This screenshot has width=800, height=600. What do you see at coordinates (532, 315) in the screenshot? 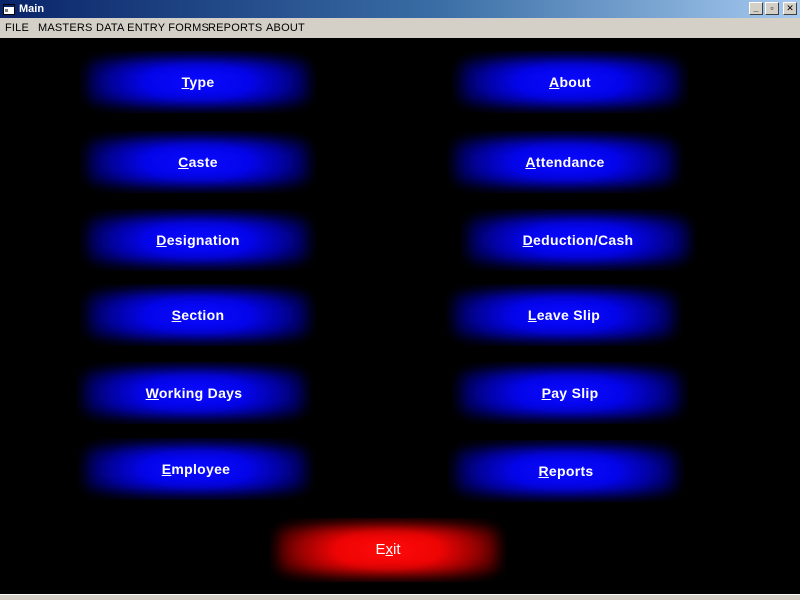
I see `leave-slip-button-mnemonic: L` at bounding box center [532, 315].